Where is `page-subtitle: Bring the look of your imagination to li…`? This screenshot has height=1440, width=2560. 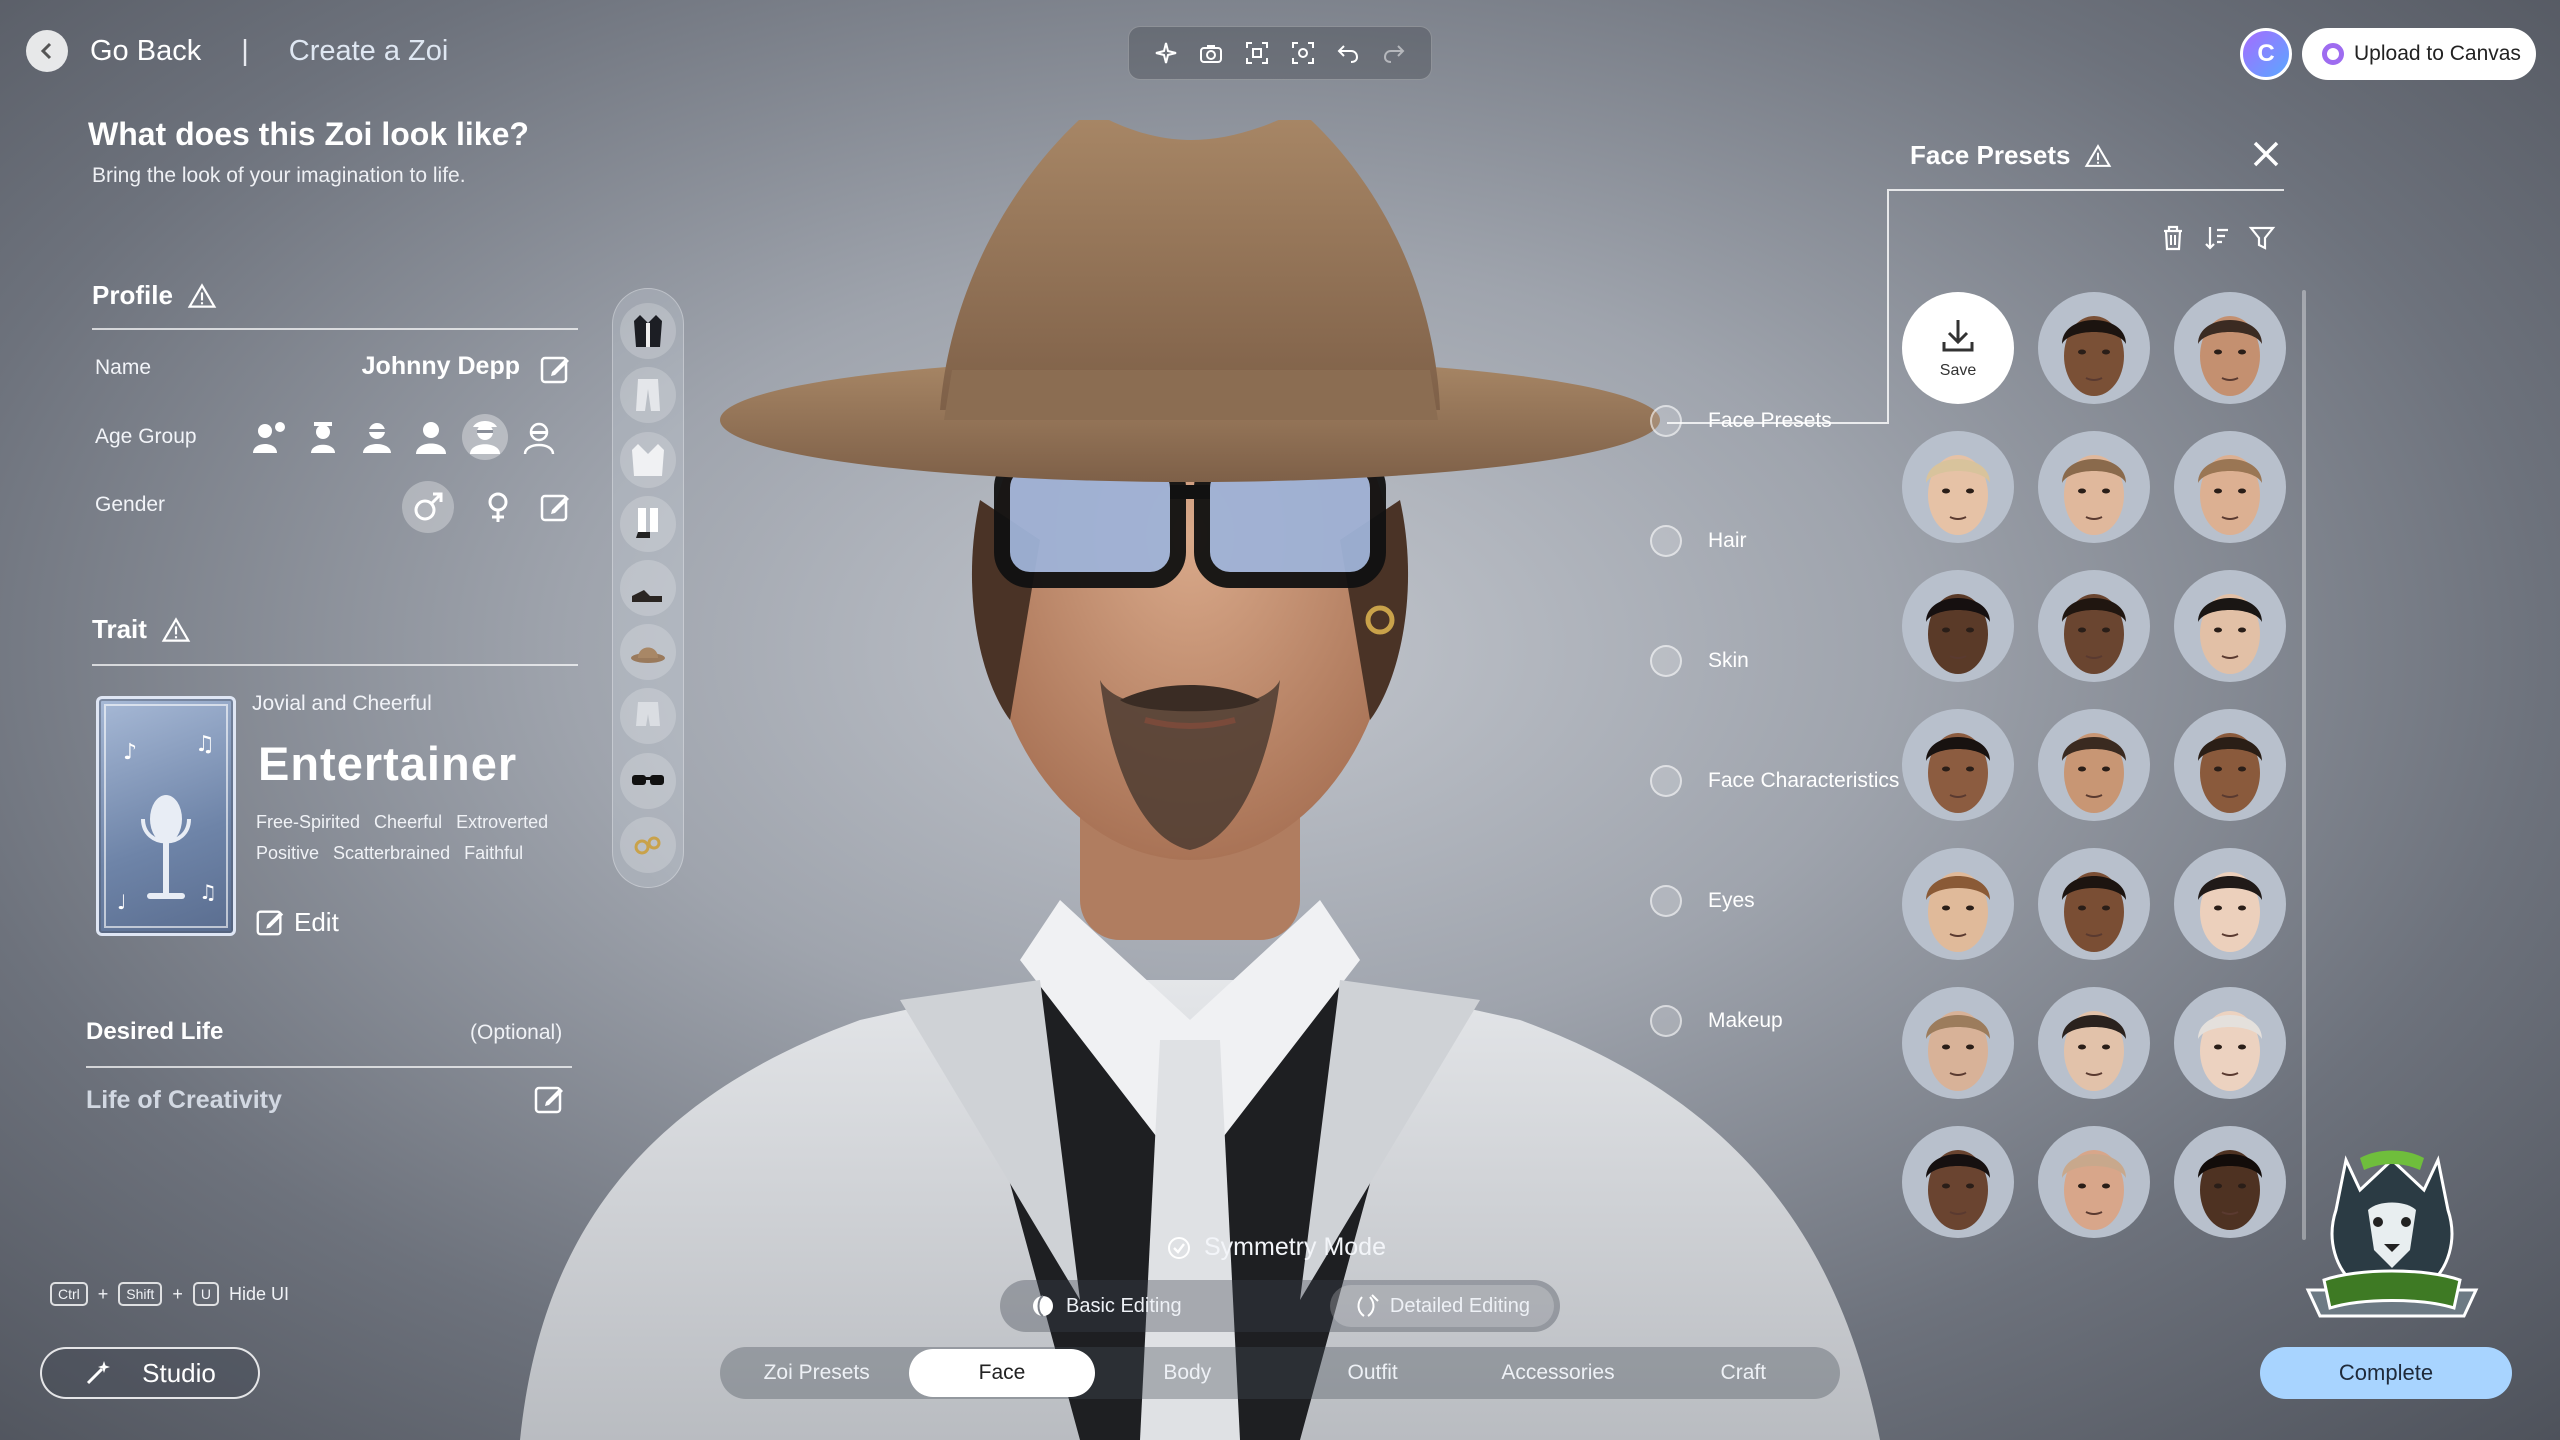 page-subtitle: Bring the look of your imagination to li… is located at coordinates (279, 175).